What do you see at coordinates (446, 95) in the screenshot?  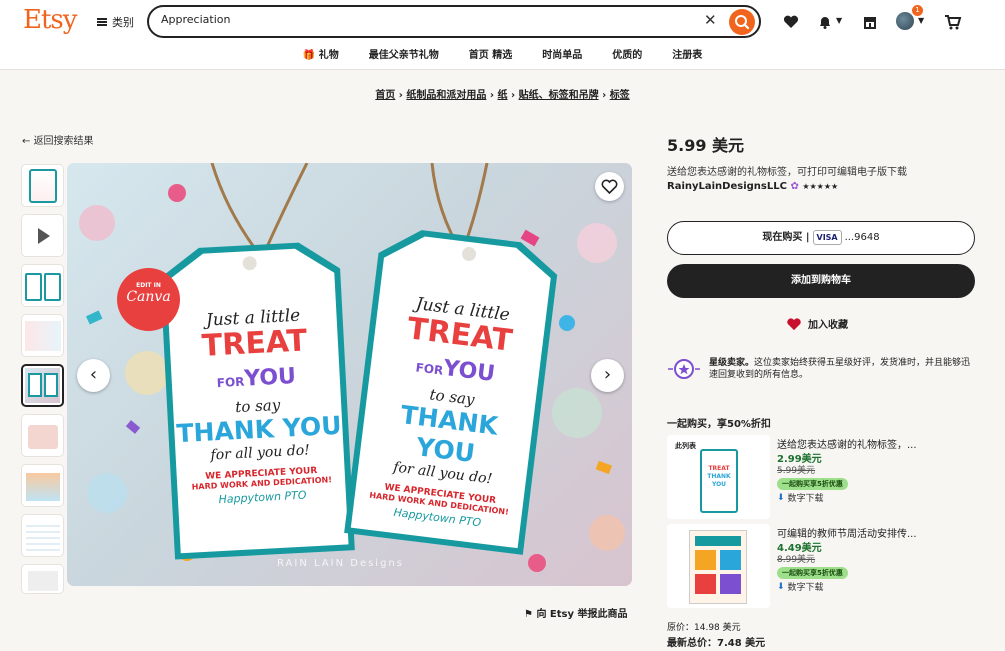 I see `breadcrumb-item: 纸制品和派对用品` at bounding box center [446, 95].